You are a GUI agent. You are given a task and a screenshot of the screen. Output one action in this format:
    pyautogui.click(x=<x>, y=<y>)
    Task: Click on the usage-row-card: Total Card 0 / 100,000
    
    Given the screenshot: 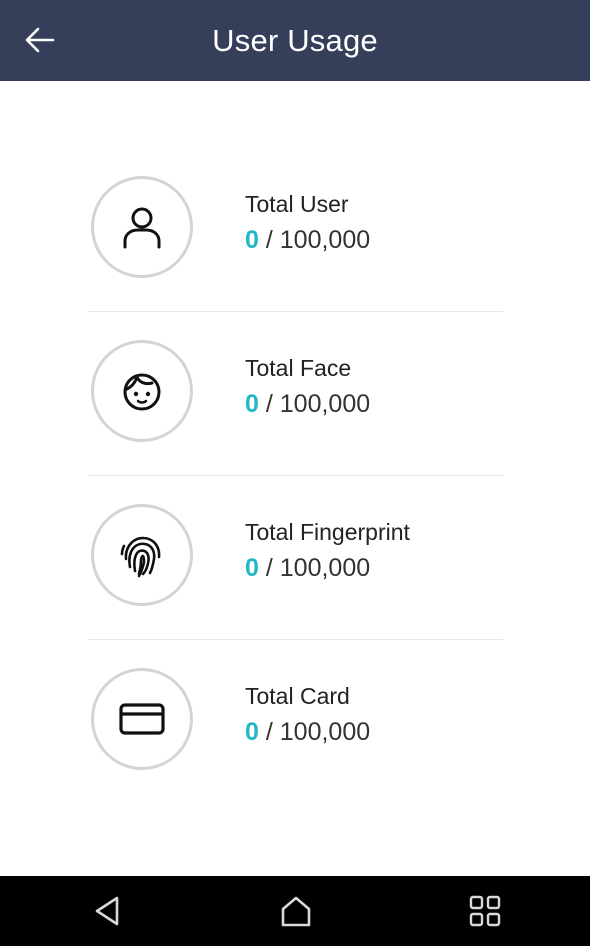 What is the action you would take?
    pyautogui.click(x=295, y=721)
    